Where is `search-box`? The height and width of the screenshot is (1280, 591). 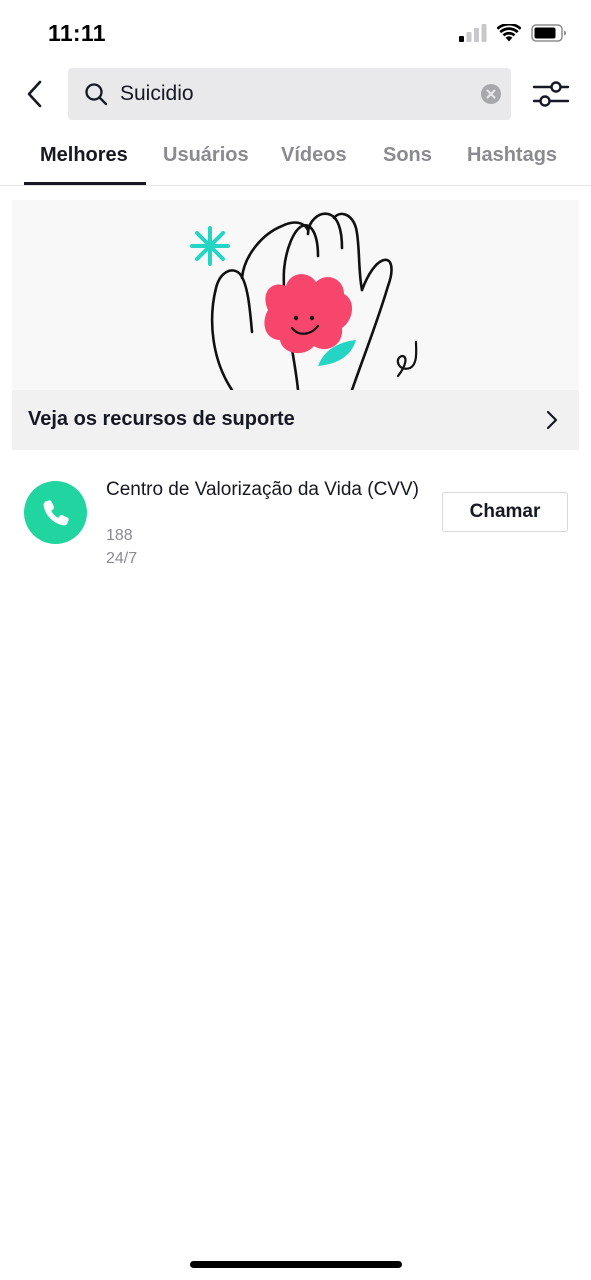 search-box is located at coordinates (289, 94).